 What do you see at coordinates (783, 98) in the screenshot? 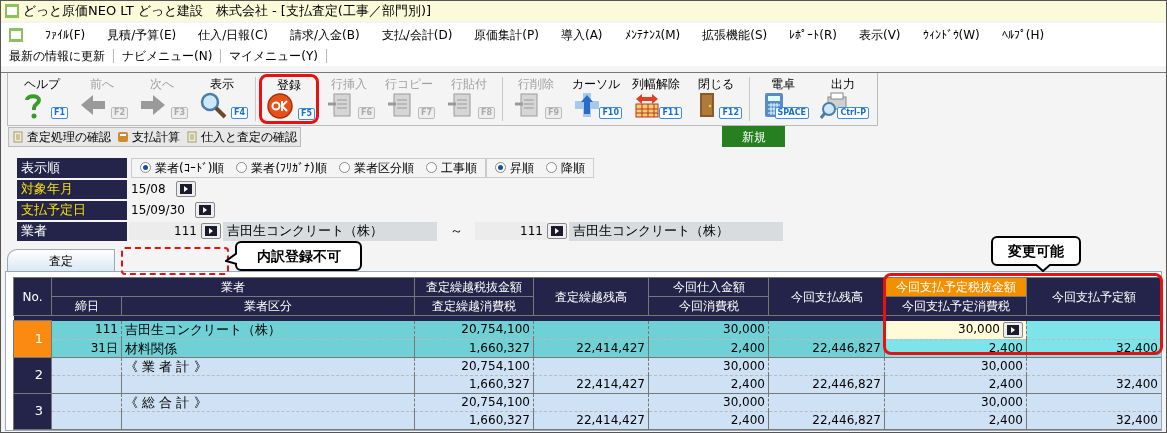
I see `toolbar-button: 電卓 SPACE` at bounding box center [783, 98].